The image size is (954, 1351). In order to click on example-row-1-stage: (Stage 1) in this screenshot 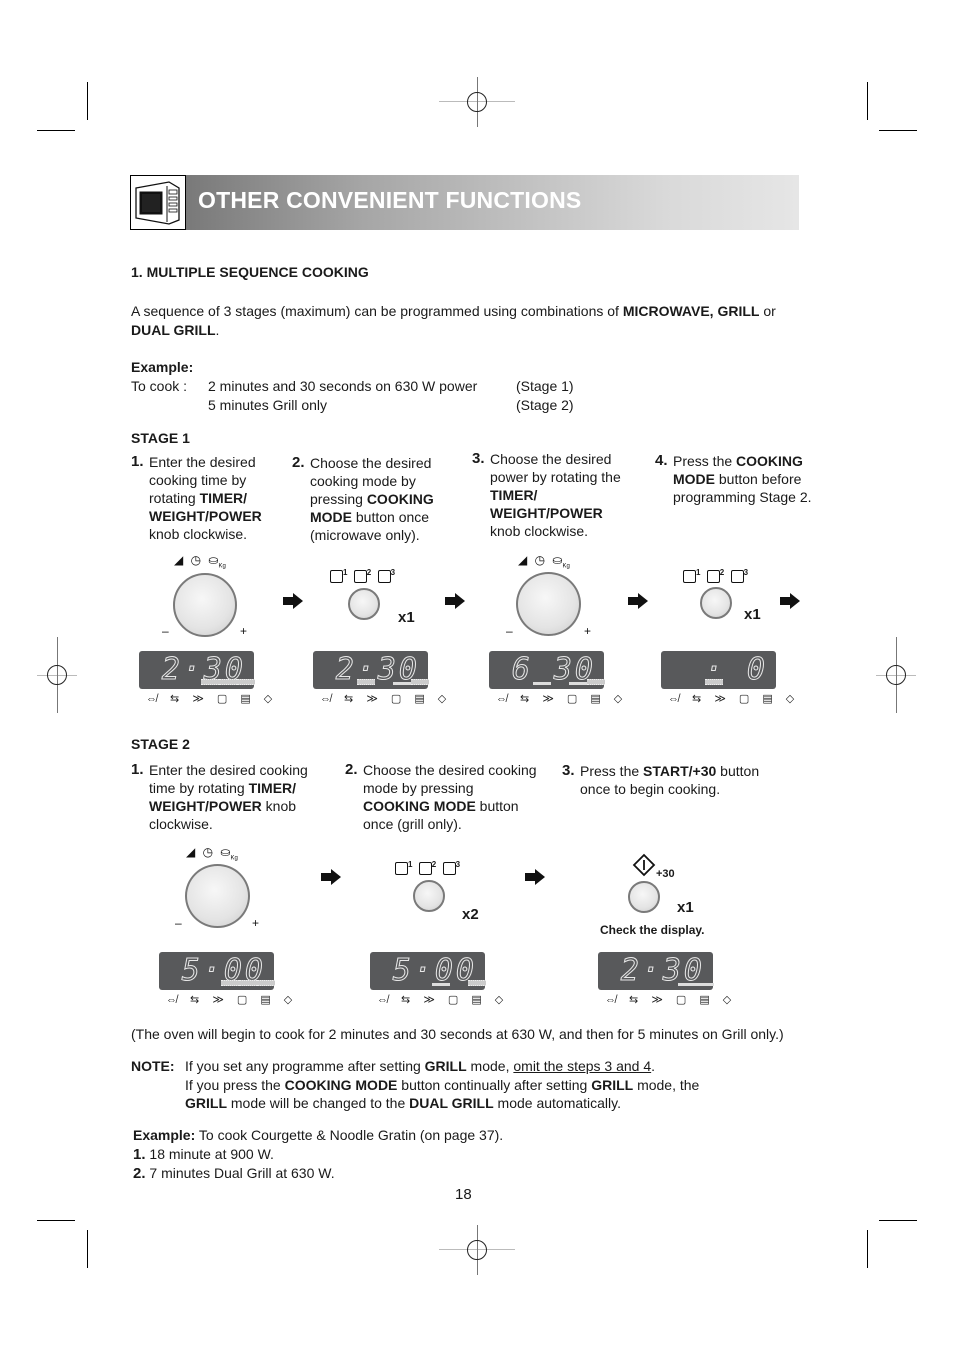, I will do `click(545, 386)`.